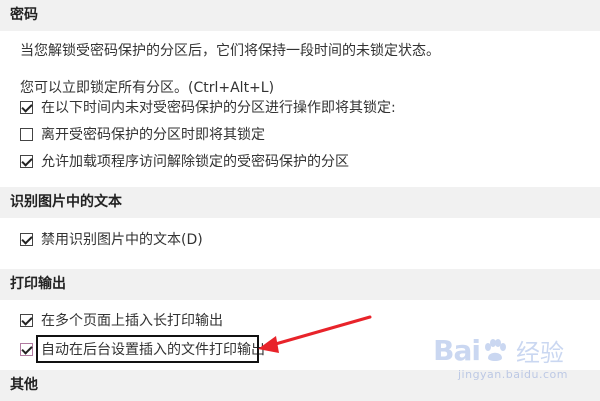  Describe the element at coordinates (512, 374) in the screenshot. I see `watermark-url: jingyan.baidu.com` at that location.